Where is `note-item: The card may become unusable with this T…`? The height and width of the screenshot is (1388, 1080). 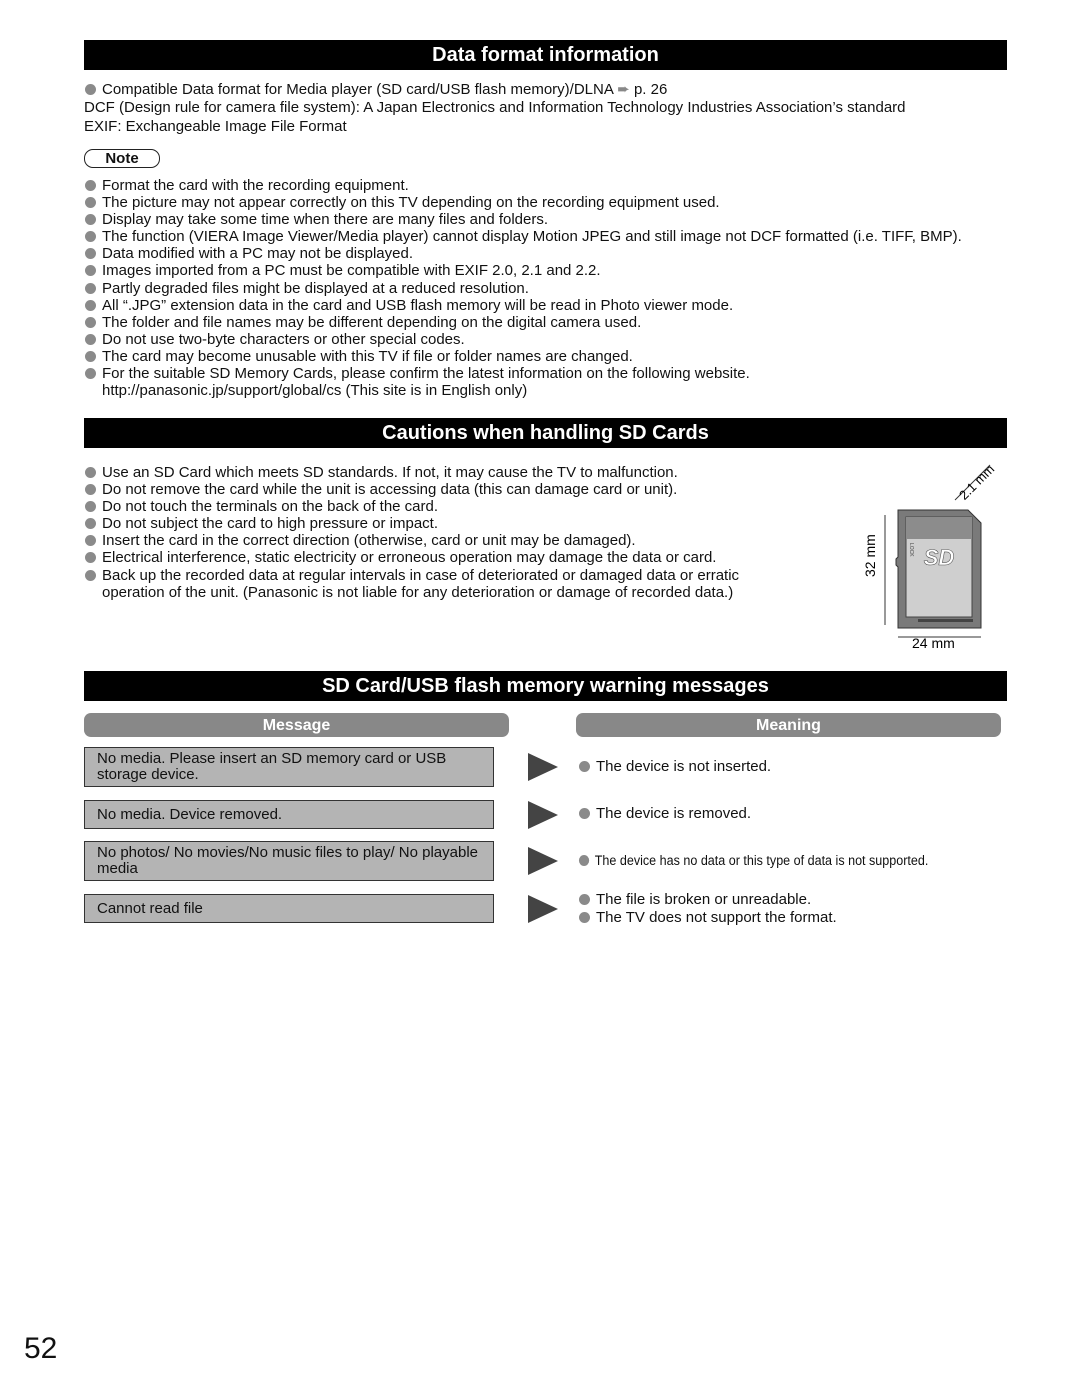 note-item: The card may become unusable with this T… is located at coordinates (545, 356).